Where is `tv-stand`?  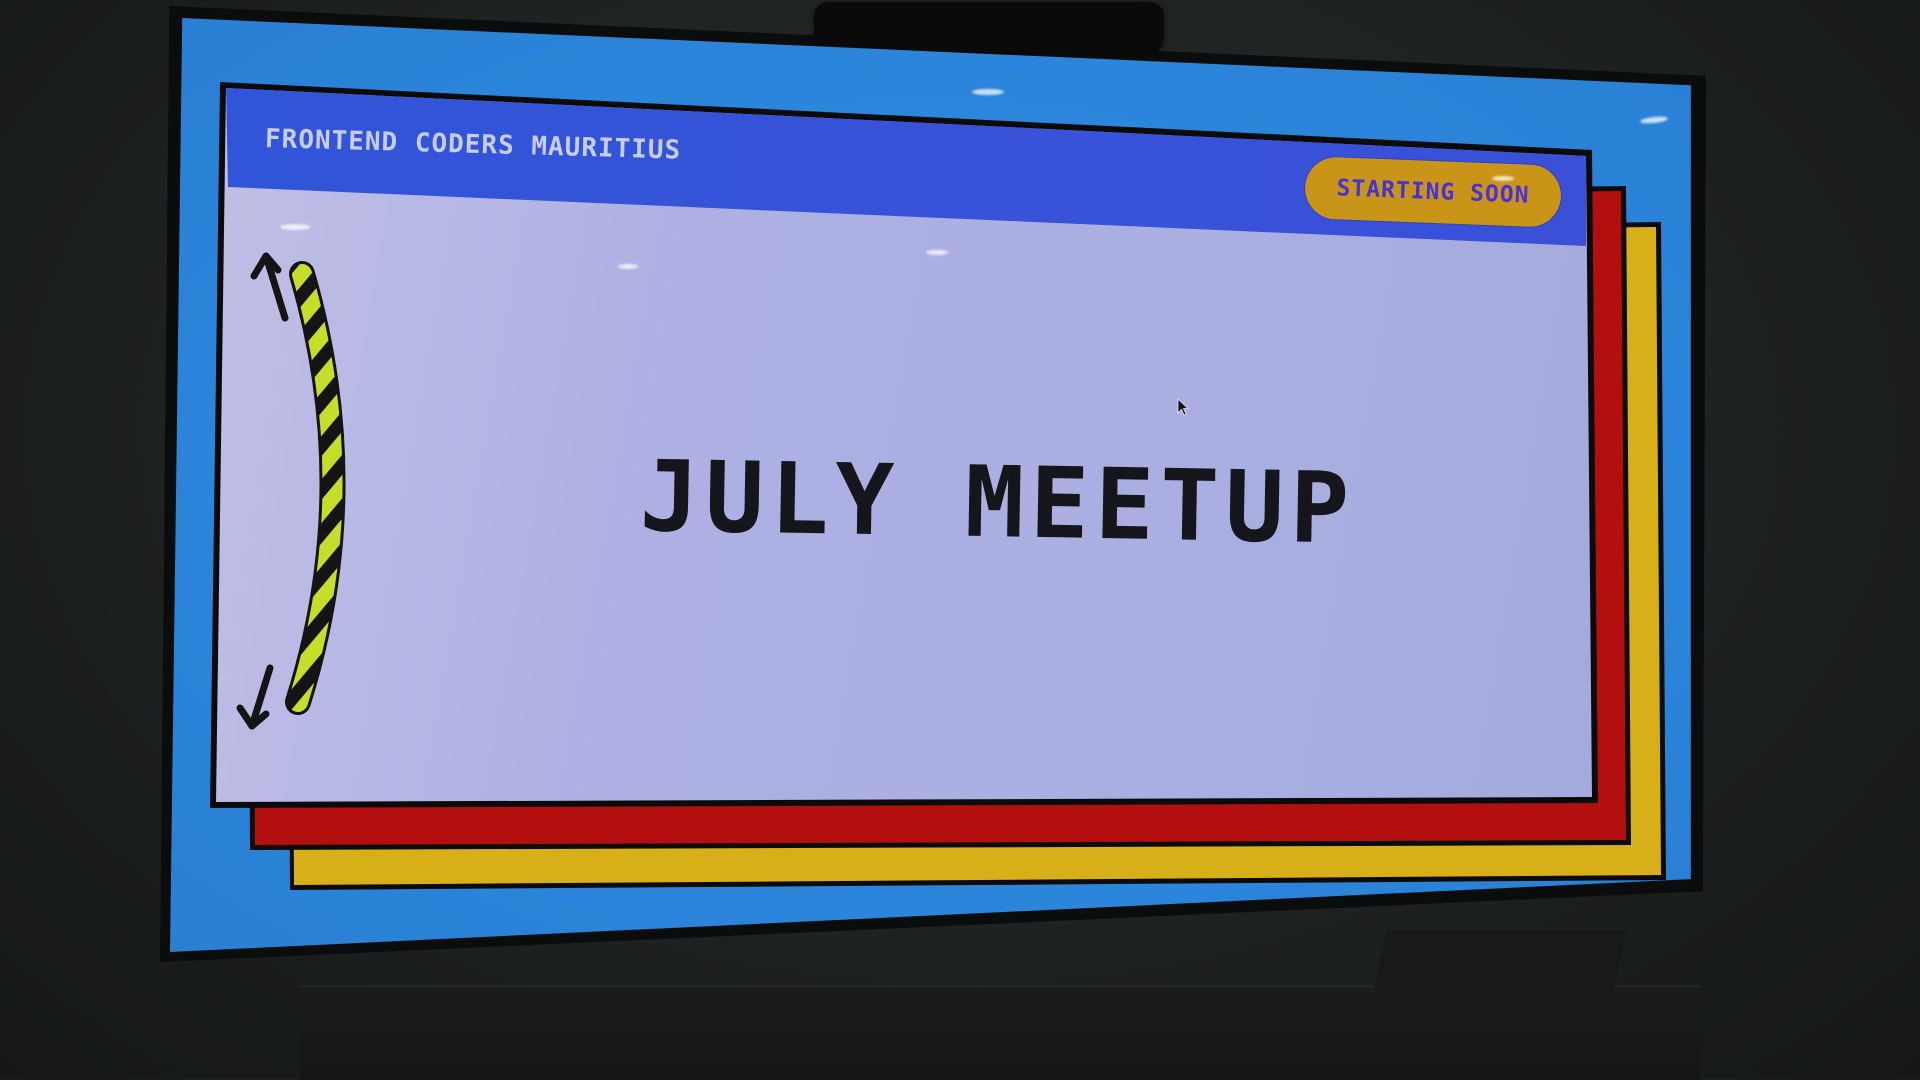
tv-stand is located at coordinates (1500, 960).